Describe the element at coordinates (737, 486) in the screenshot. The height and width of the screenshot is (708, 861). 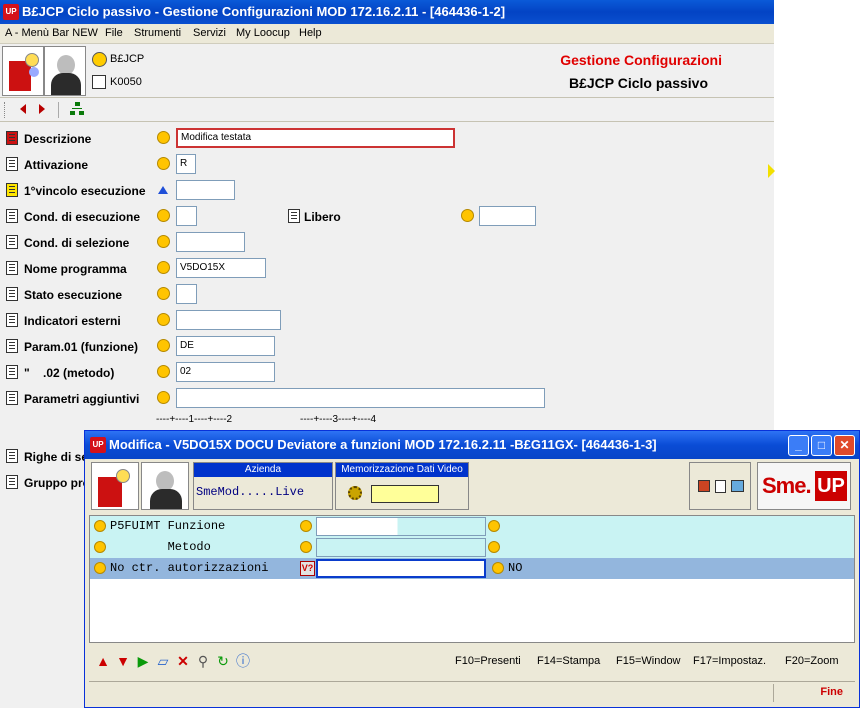
I see `book-icon` at that location.